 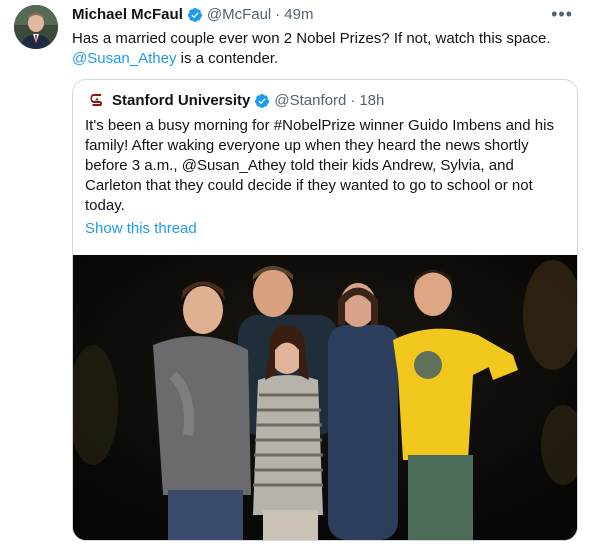 What do you see at coordinates (127, 15) in the screenshot?
I see `author-name: Michael McFaul` at bounding box center [127, 15].